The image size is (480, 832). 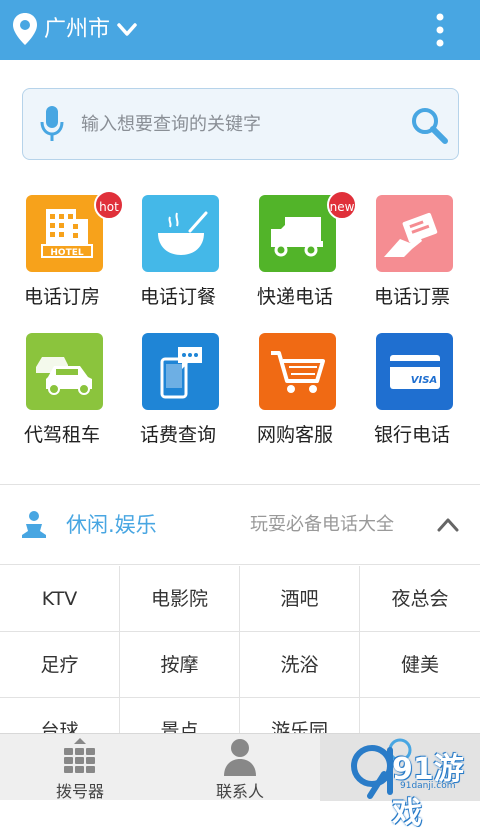 What do you see at coordinates (428, 786) in the screenshot?
I see `watermark-url: 91danji.com` at bounding box center [428, 786].